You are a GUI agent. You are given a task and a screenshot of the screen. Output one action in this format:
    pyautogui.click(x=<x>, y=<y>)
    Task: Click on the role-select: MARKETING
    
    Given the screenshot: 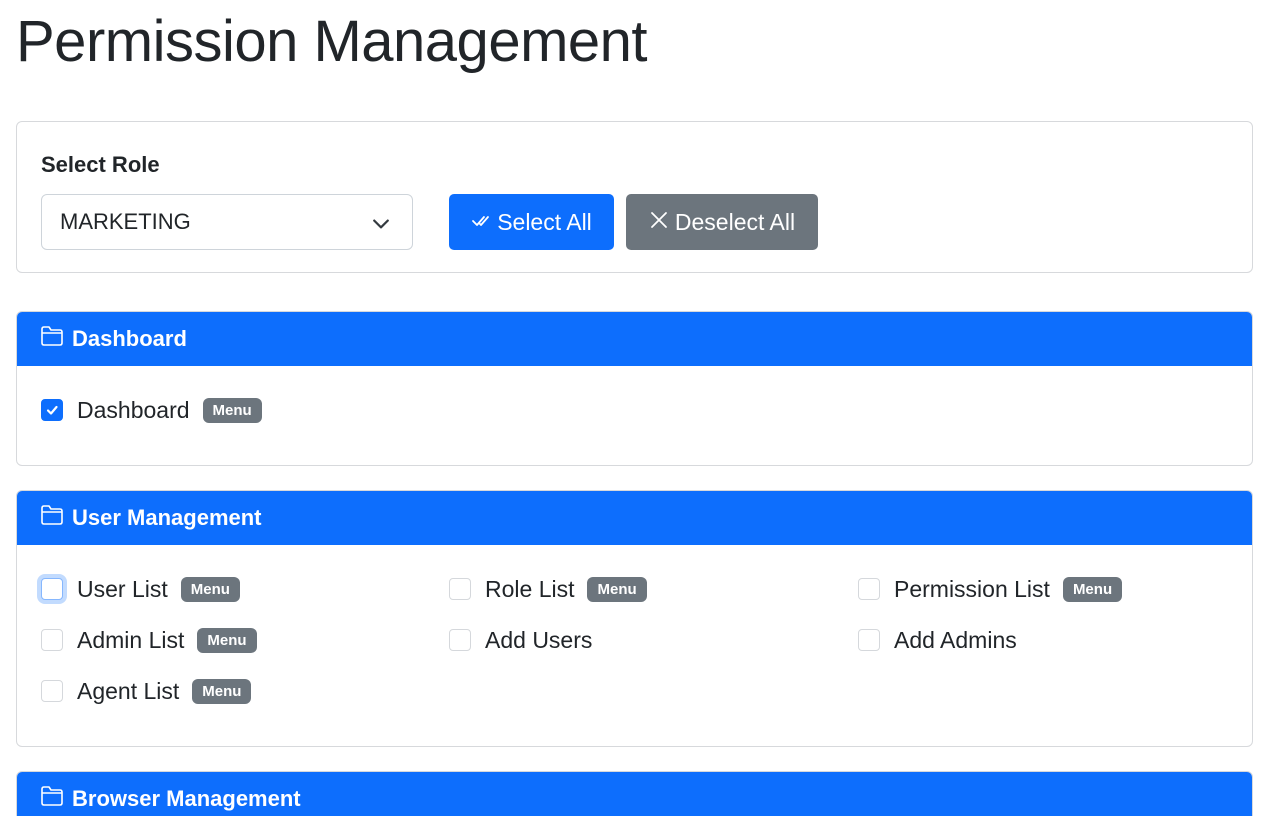 What is the action you would take?
    pyautogui.click(x=227, y=222)
    